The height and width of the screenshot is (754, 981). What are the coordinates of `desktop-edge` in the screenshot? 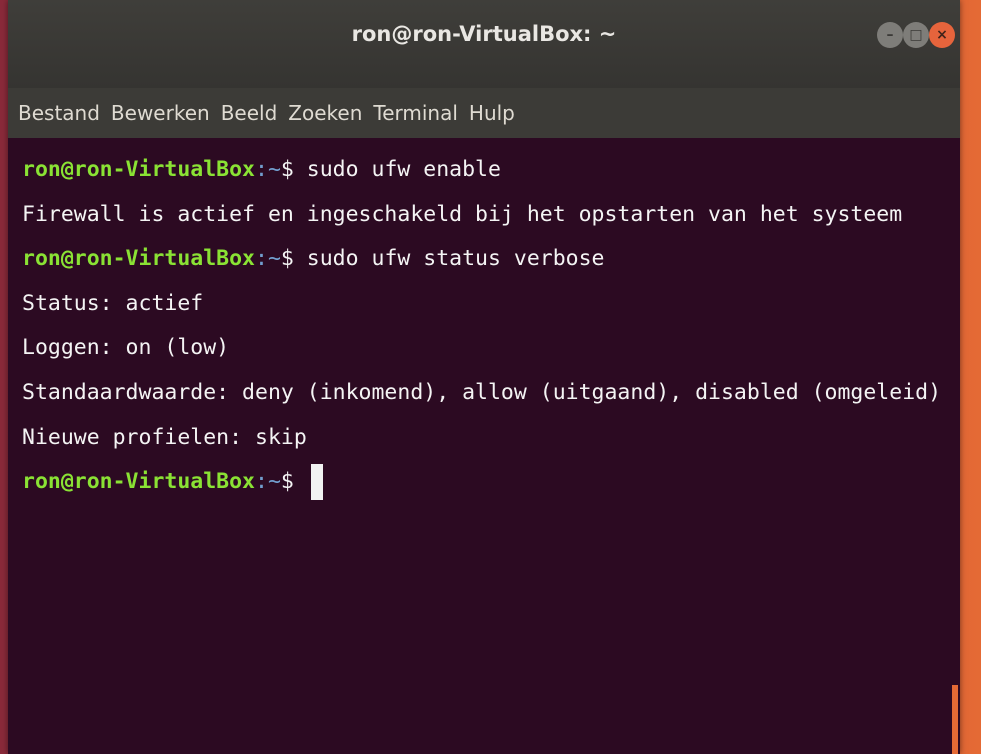 It's located at (955, 719).